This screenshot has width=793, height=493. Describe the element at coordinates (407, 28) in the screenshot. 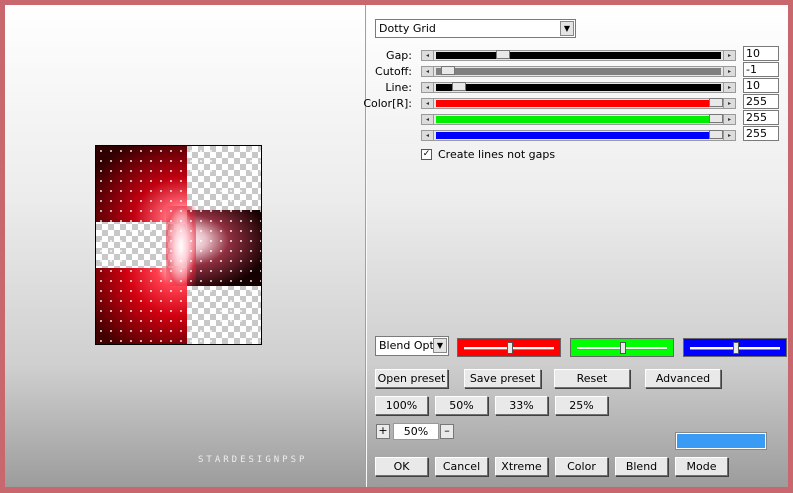

I see `preset-dropdown-value: Dotty Grid` at that location.